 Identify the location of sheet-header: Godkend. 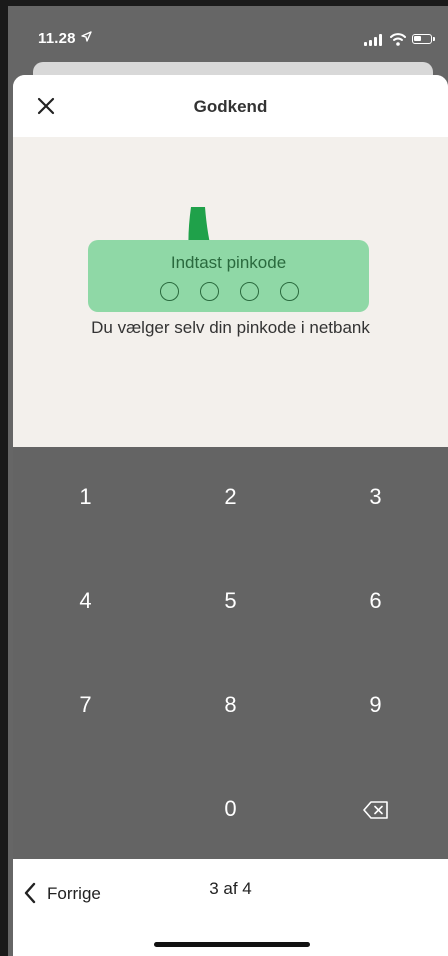
(230, 106).